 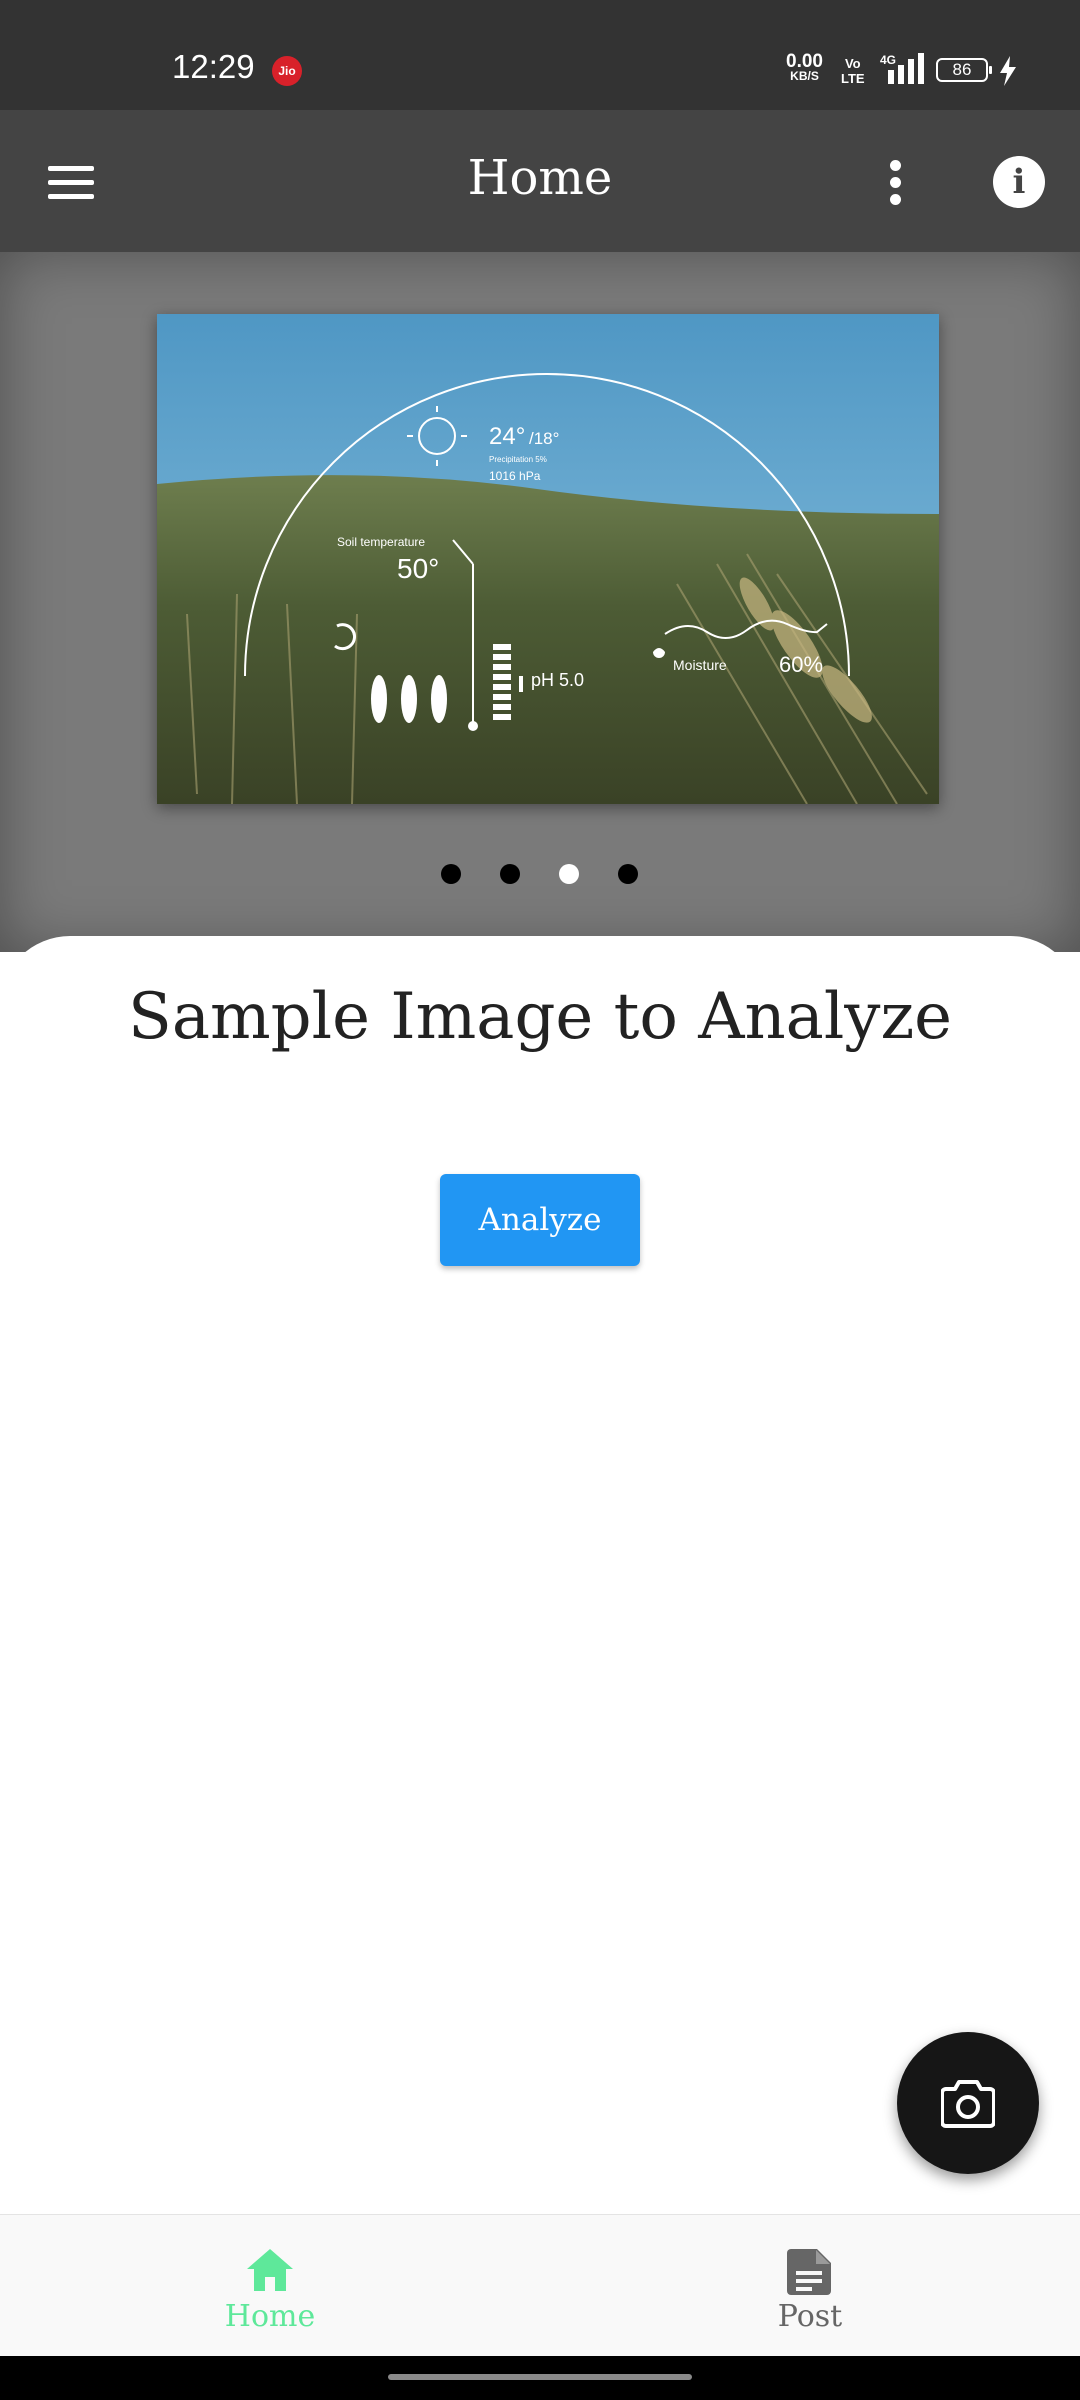 I want to click on gesture-handle, so click(x=540, y=2377).